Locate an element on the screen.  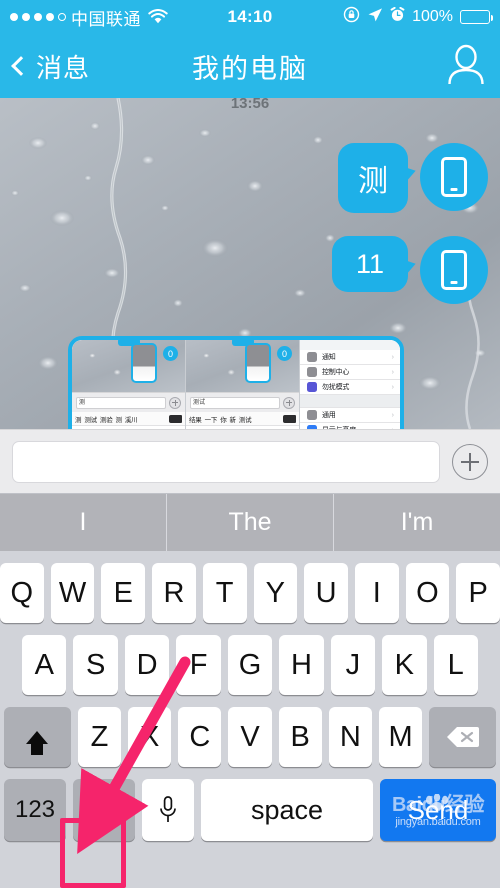
microphone-icon is located at coordinates (168, 810).